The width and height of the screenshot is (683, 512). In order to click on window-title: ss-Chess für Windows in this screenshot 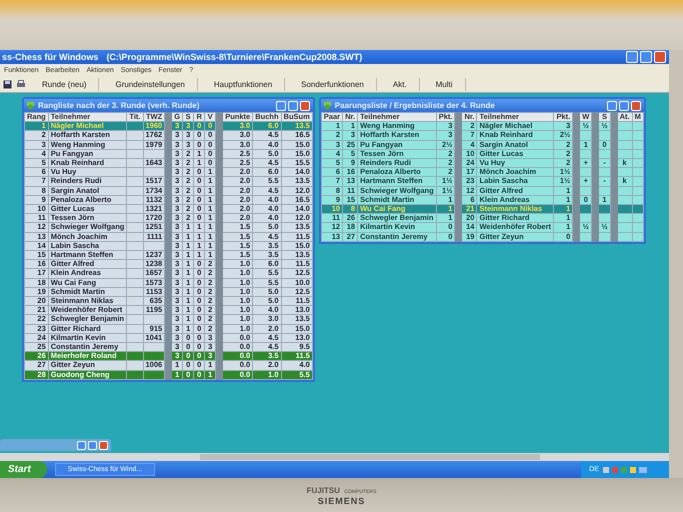, I will do `click(50, 57)`.